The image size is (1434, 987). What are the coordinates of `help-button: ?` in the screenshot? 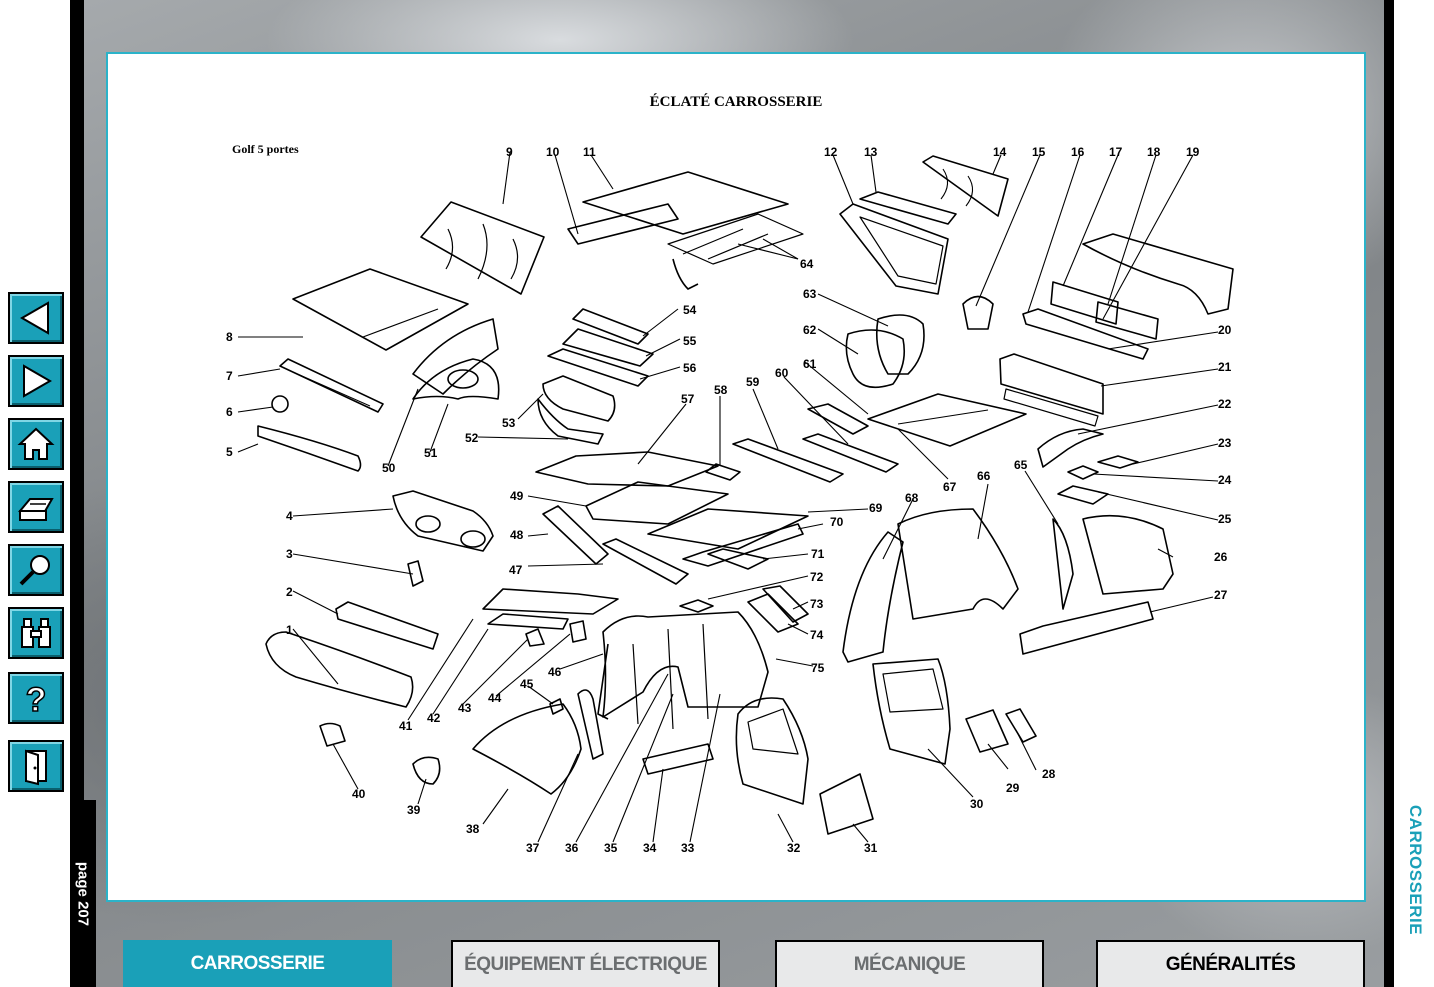 It's located at (36, 698).